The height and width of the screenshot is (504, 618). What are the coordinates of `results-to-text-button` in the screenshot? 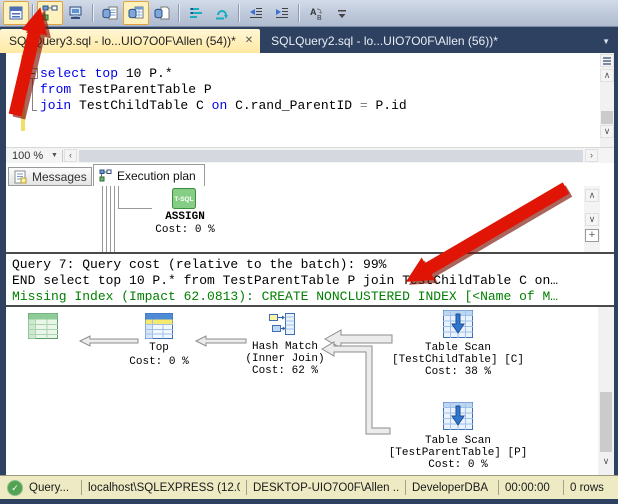 It's located at (110, 13).